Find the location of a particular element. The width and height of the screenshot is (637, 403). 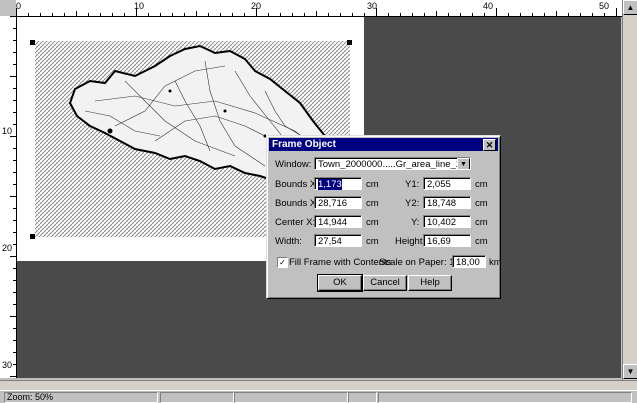

fill-frame-label: Fill Frame with Contents is located at coordinates (340, 262).